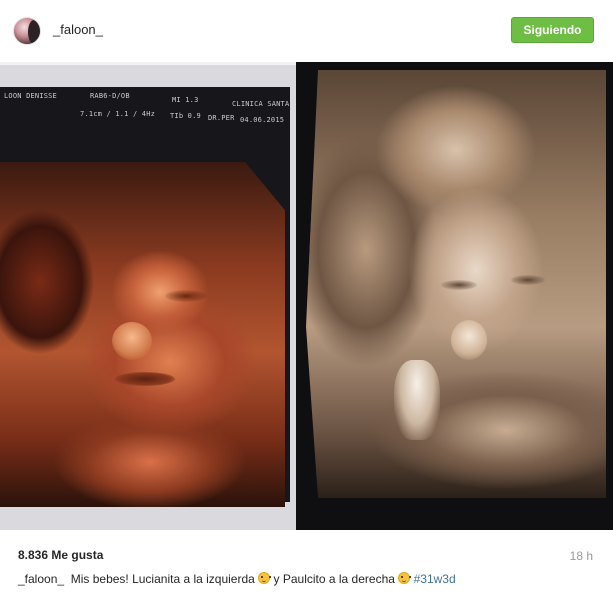  What do you see at coordinates (435, 579) in the screenshot?
I see `caption-hashtag: #31w3d` at bounding box center [435, 579].